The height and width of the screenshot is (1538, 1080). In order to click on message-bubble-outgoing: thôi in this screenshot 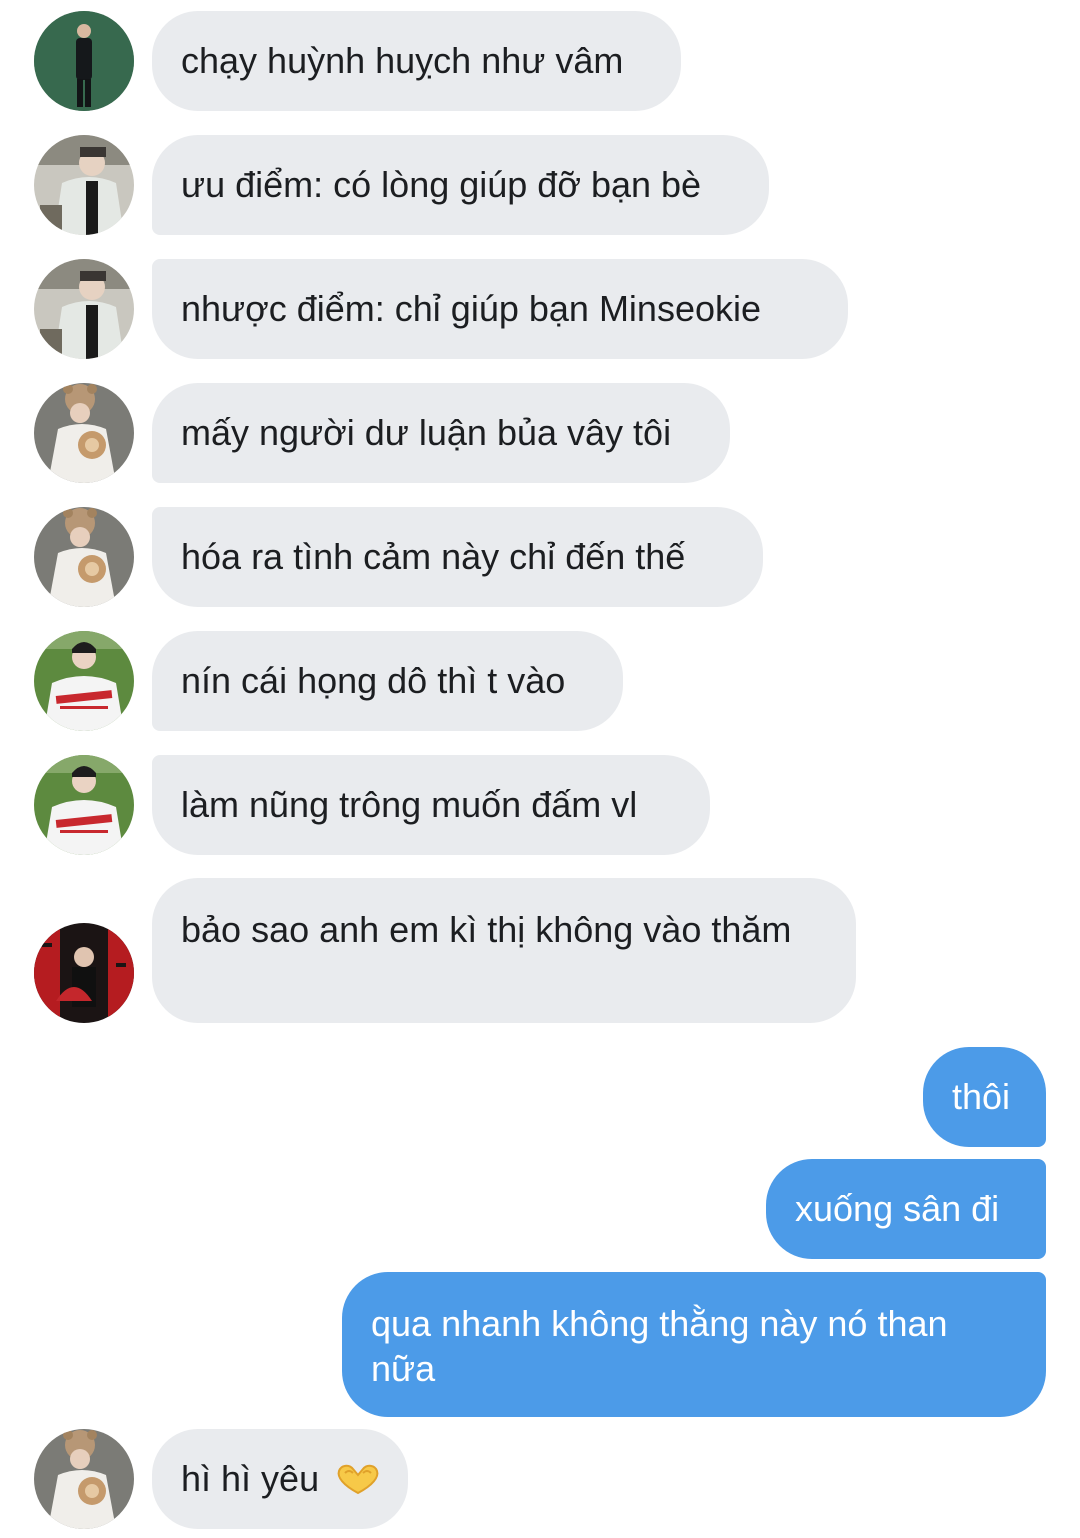, I will do `click(984, 1097)`.